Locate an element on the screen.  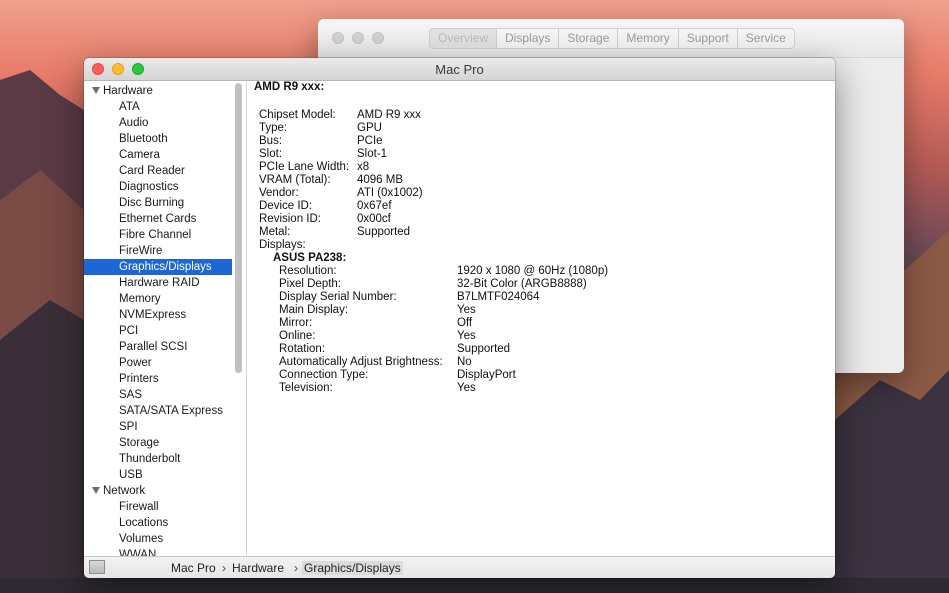
field-value: x8 is located at coordinates (363, 167).